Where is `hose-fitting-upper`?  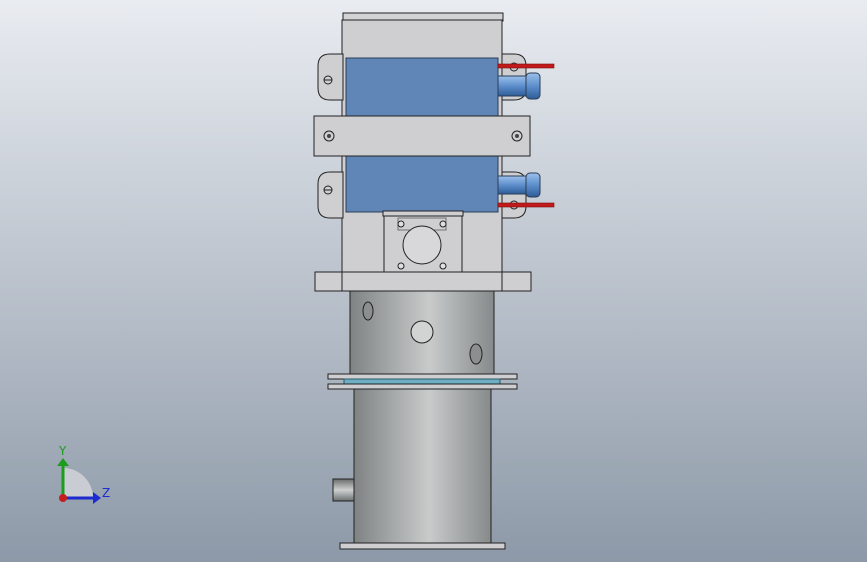 hose-fitting-upper is located at coordinates (519, 86).